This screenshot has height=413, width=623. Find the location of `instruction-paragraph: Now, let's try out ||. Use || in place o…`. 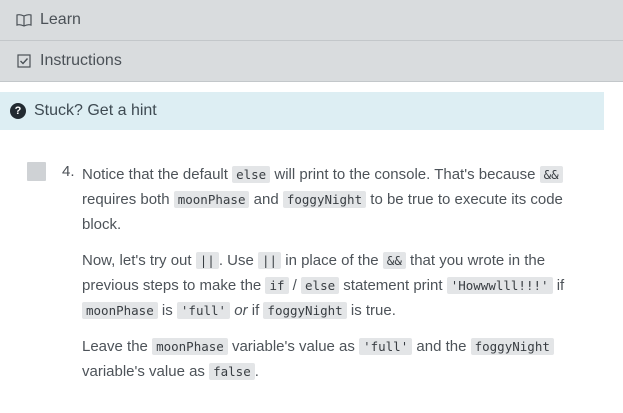

instruction-paragraph: Now, let's try out ||. Use || in place o… is located at coordinates (332, 285).